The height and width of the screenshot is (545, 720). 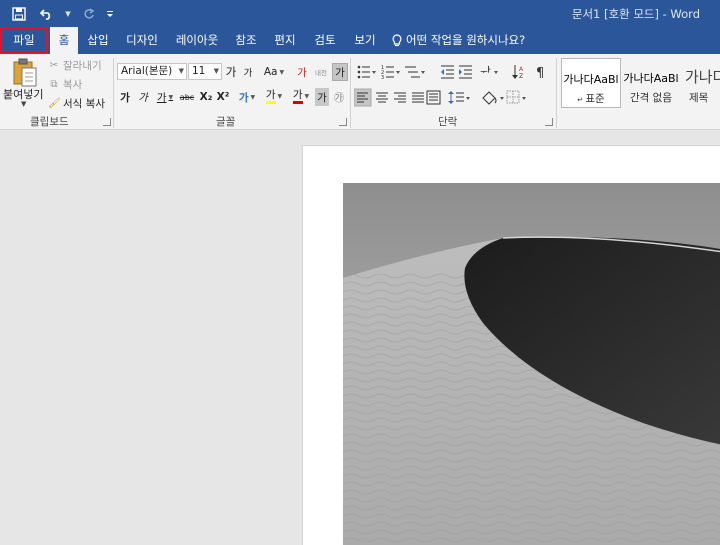 I want to click on title-bar: ▼ 문서1 [호환 모드] - Word, so click(x=360, y=13).